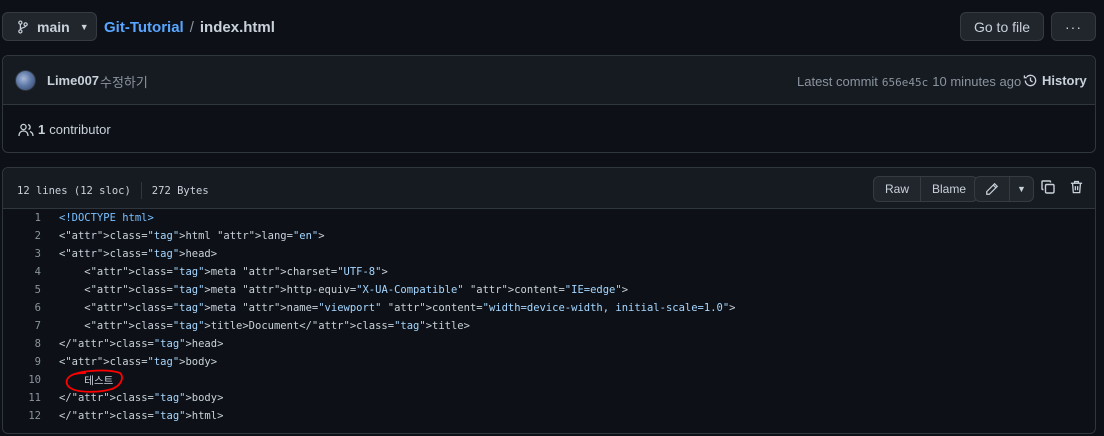 The width and height of the screenshot is (1104, 436). Describe the element at coordinates (948, 189) in the screenshot. I see `blame-button: Blame` at that location.